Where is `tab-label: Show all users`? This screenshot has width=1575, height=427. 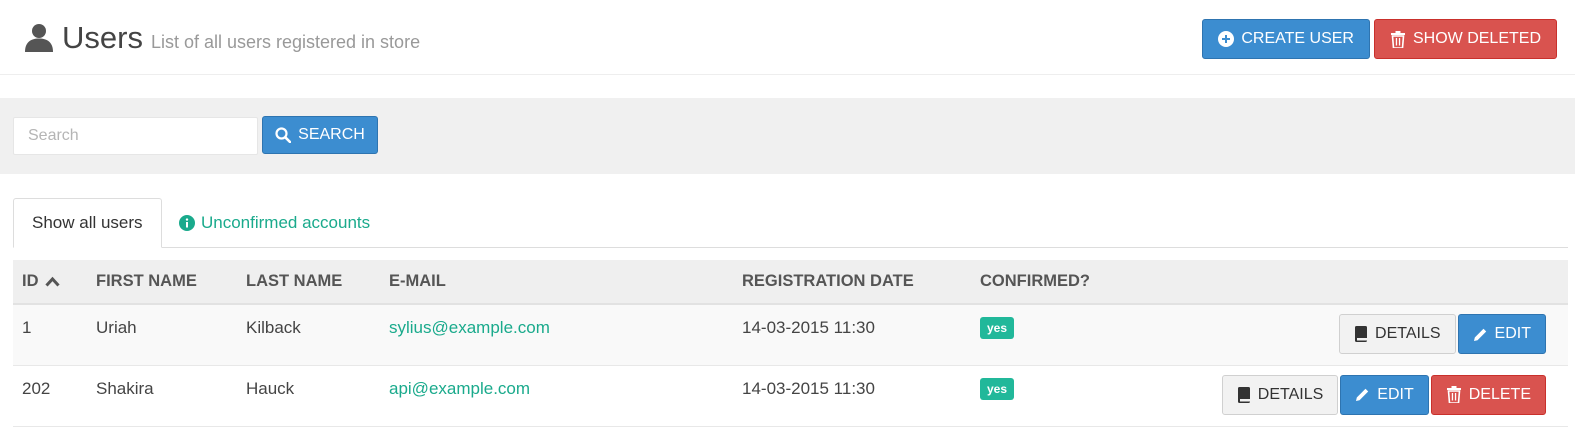
tab-label: Show all users is located at coordinates (87, 222).